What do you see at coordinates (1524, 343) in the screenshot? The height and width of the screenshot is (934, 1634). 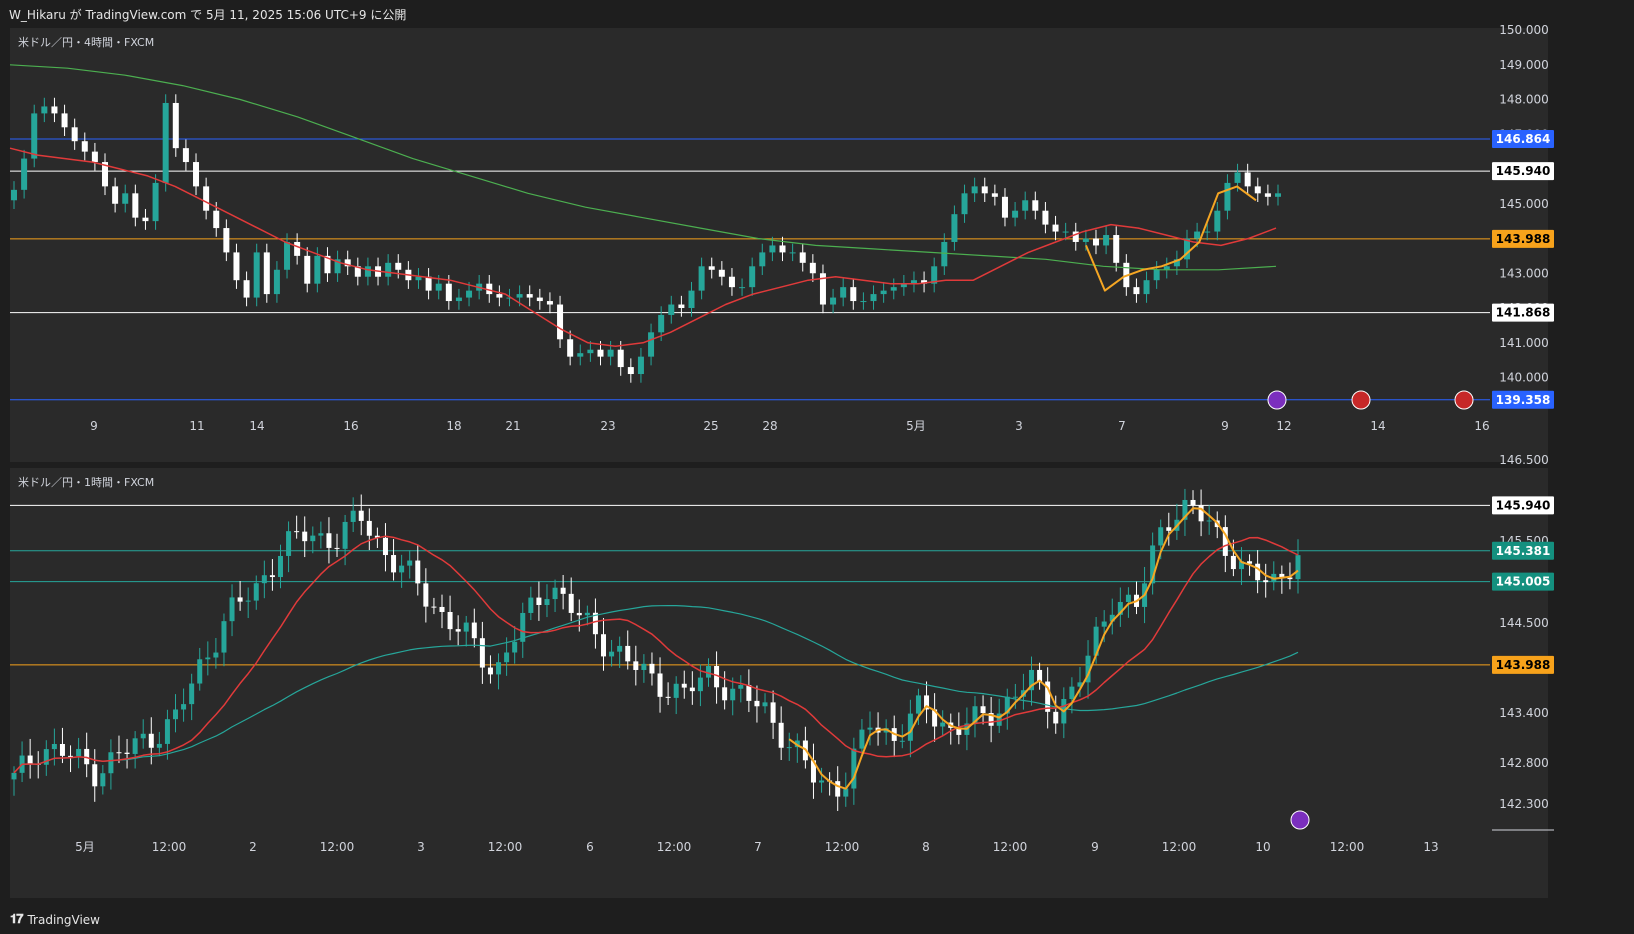 I see `y-tick-4h: 141.000` at bounding box center [1524, 343].